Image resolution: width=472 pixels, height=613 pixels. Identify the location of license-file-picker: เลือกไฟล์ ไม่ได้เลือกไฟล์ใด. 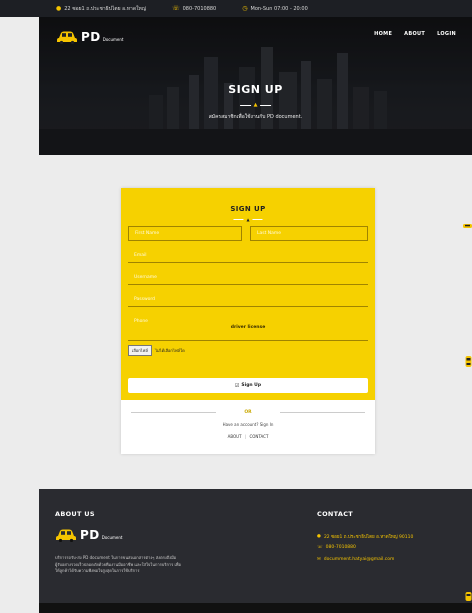
(156, 350).